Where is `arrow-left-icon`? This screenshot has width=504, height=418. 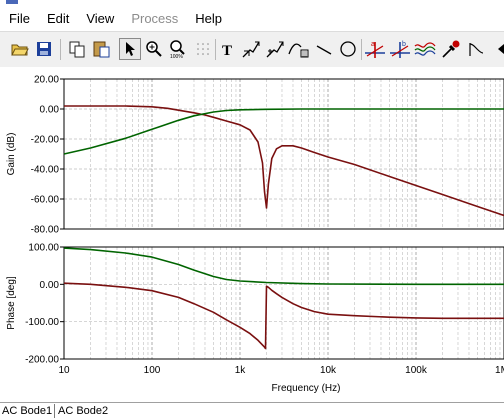 arrow-left-icon is located at coordinates (496, 49).